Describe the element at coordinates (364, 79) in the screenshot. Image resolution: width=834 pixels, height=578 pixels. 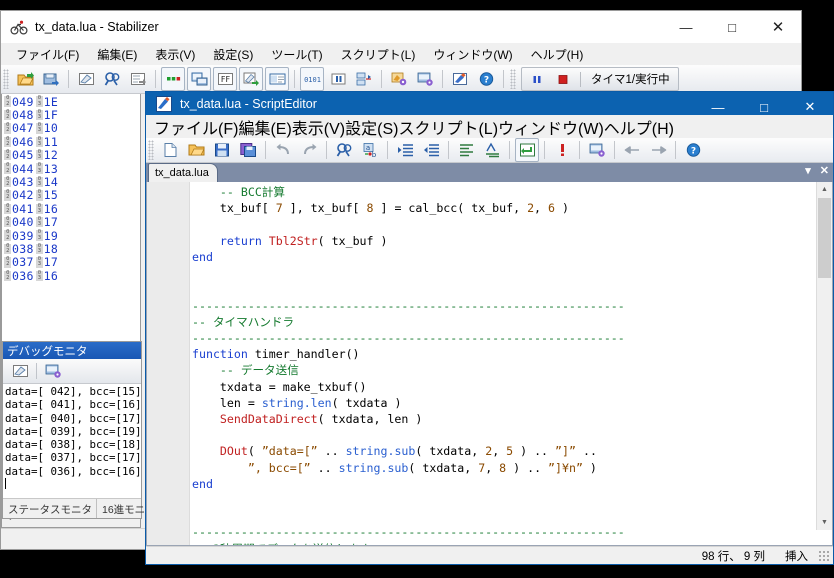
I see `split-data-icon` at that location.